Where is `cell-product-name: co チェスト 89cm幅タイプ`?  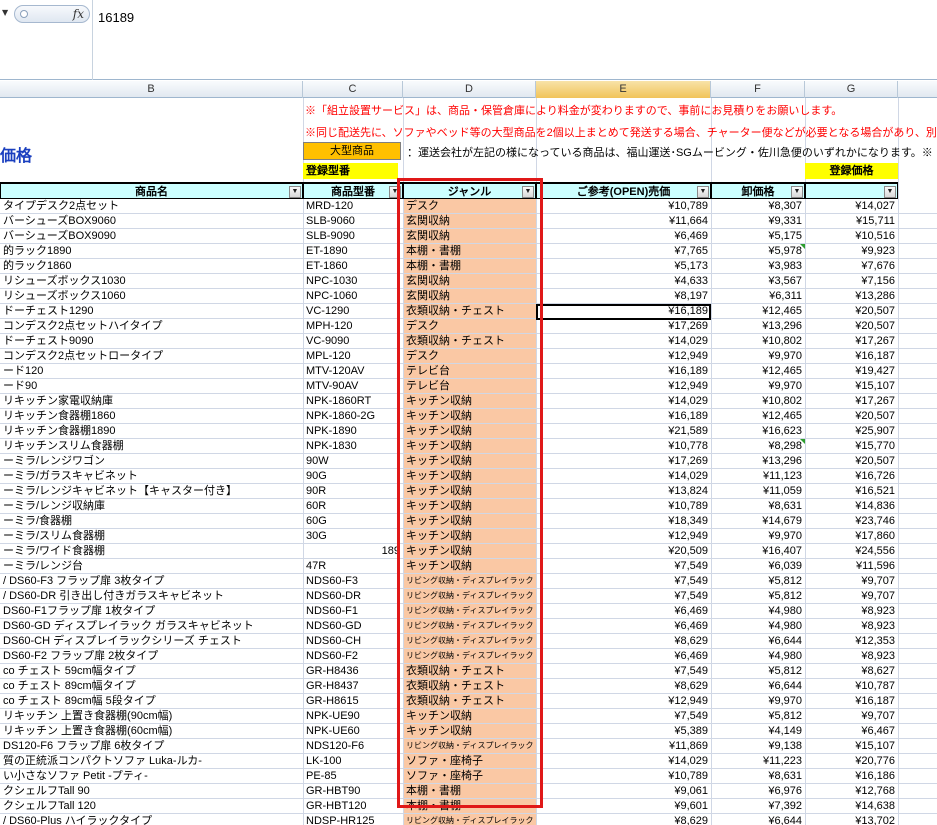
cell-product-name: co チェスト 89cm幅タイプ is located at coordinates (151, 686).